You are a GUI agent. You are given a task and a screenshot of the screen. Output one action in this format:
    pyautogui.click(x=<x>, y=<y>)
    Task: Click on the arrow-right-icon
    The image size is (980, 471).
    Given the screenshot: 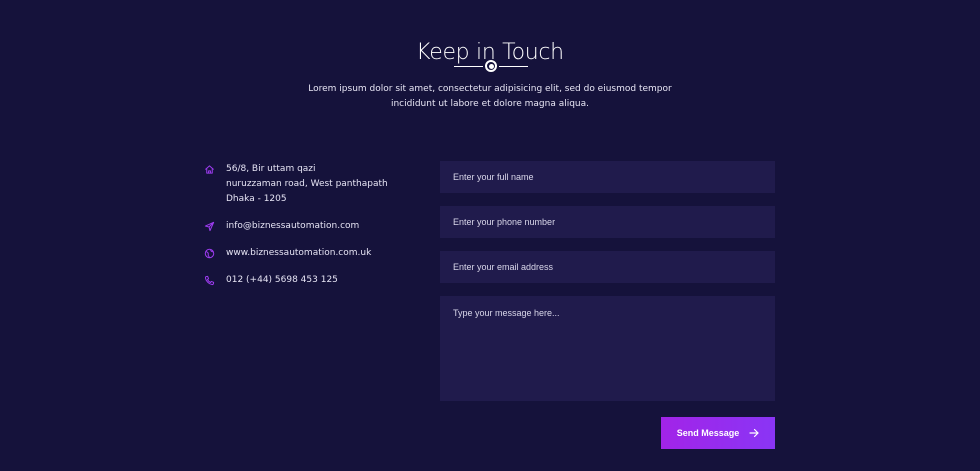 What is the action you would take?
    pyautogui.click(x=754, y=433)
    